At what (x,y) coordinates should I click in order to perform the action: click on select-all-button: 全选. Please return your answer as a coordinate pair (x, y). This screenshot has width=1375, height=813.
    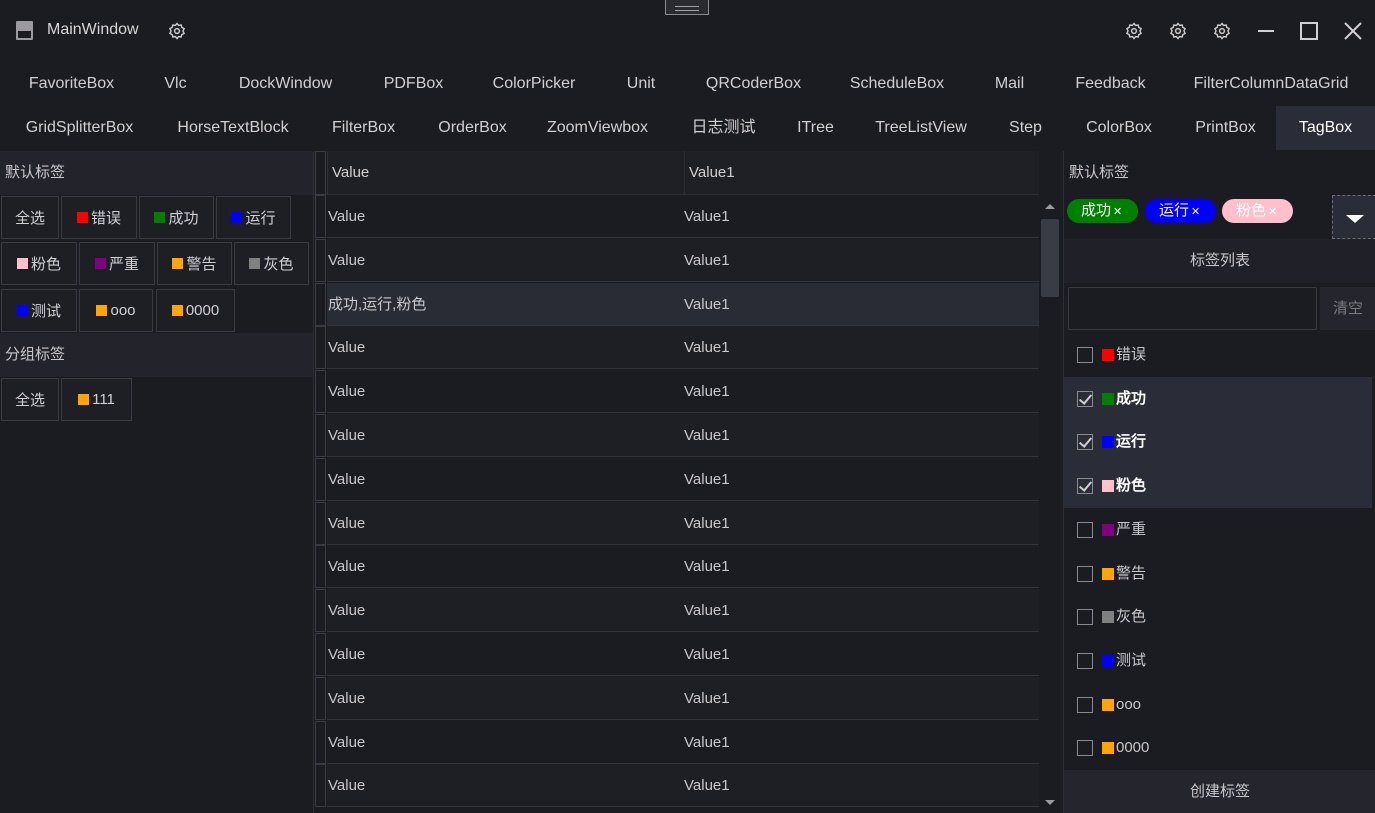
    Looking at the image, I should click on (30, 217).